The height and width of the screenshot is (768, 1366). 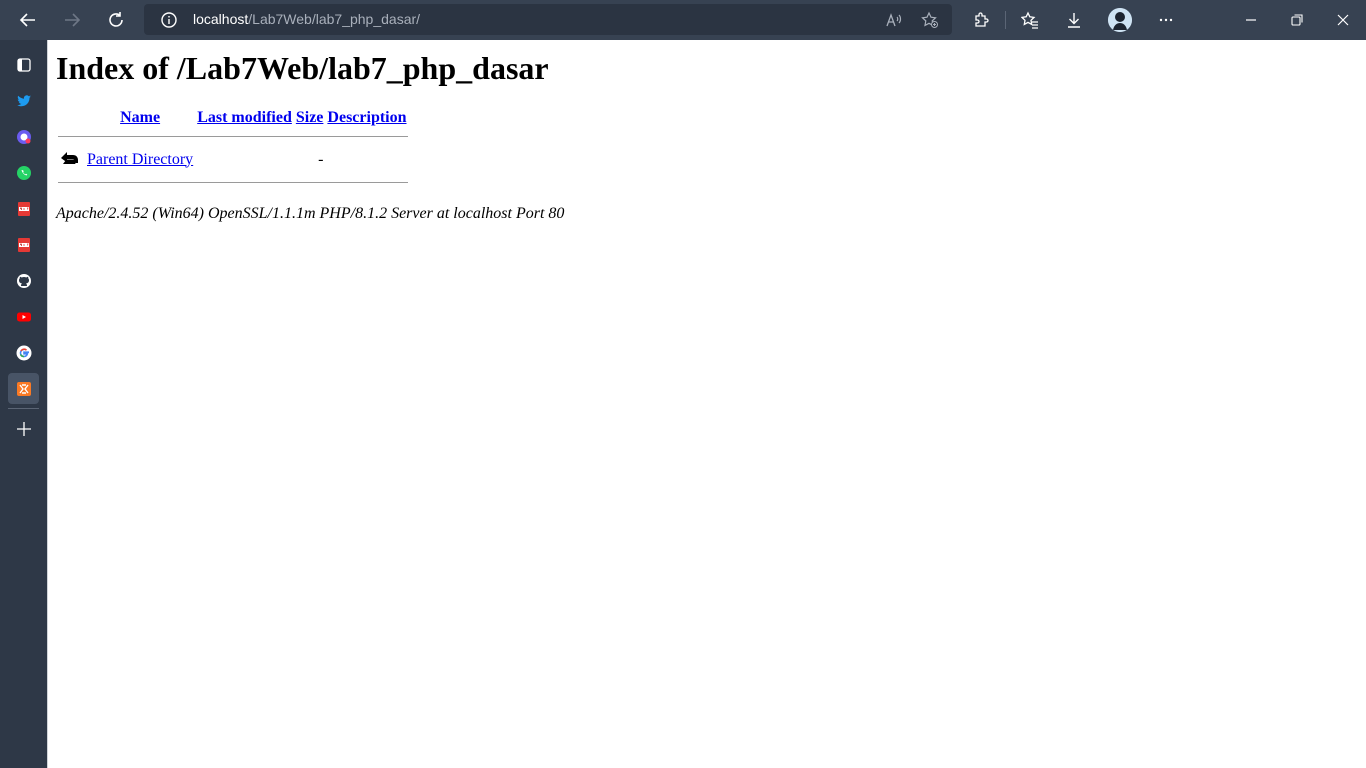 I want to click on minimize-icon, so click(x=1251, y=20).